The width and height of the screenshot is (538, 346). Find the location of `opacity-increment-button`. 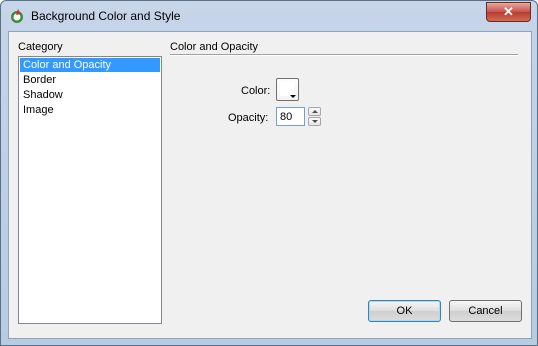

opacity-increment-button is located at coordinates (314, 111).